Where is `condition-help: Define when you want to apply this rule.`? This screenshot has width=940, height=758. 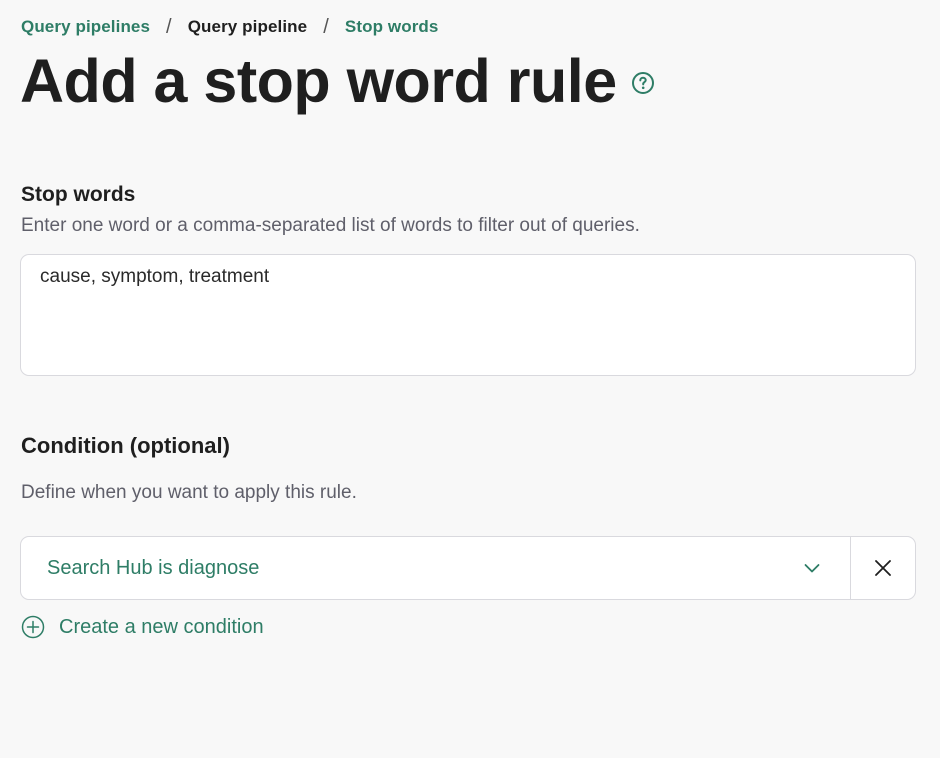 condition-help: Define when you want to apply this rule. is located at coordinates (189, 492).